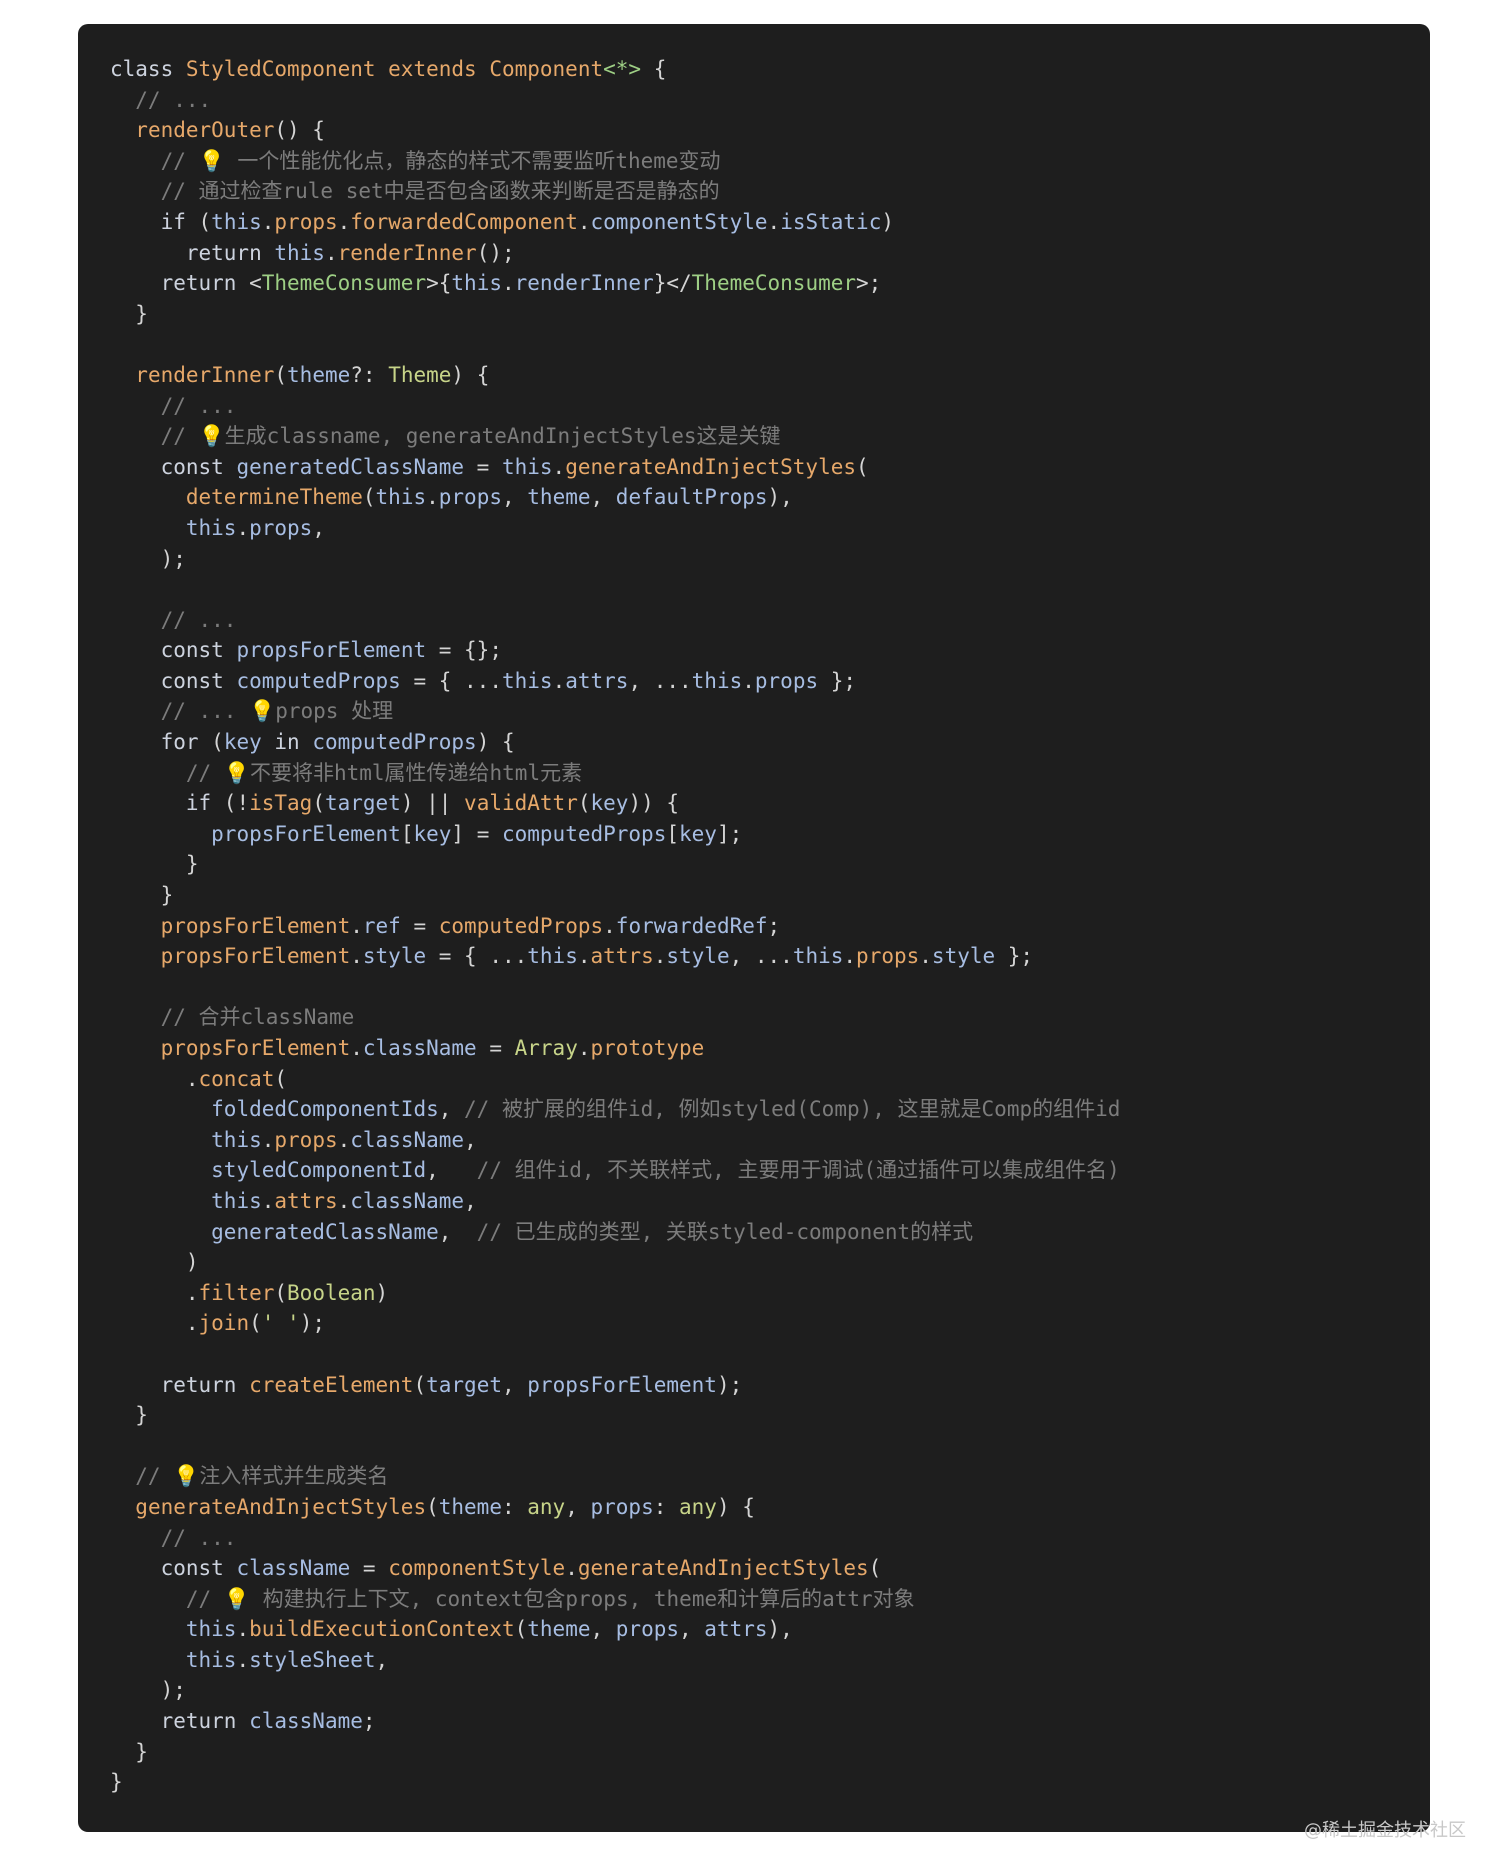 This screenshot has height=1860, width=1512. I want to click on code-token: () {, so click(299, 130).